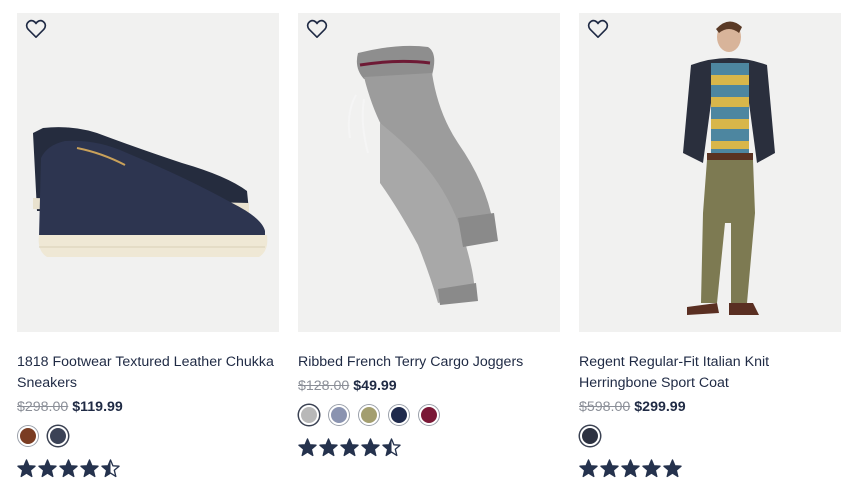  What do you see at coordinates (324, 386) in the screenshot?
I see `original-price: $128.00` at bounding box center [324, 386].